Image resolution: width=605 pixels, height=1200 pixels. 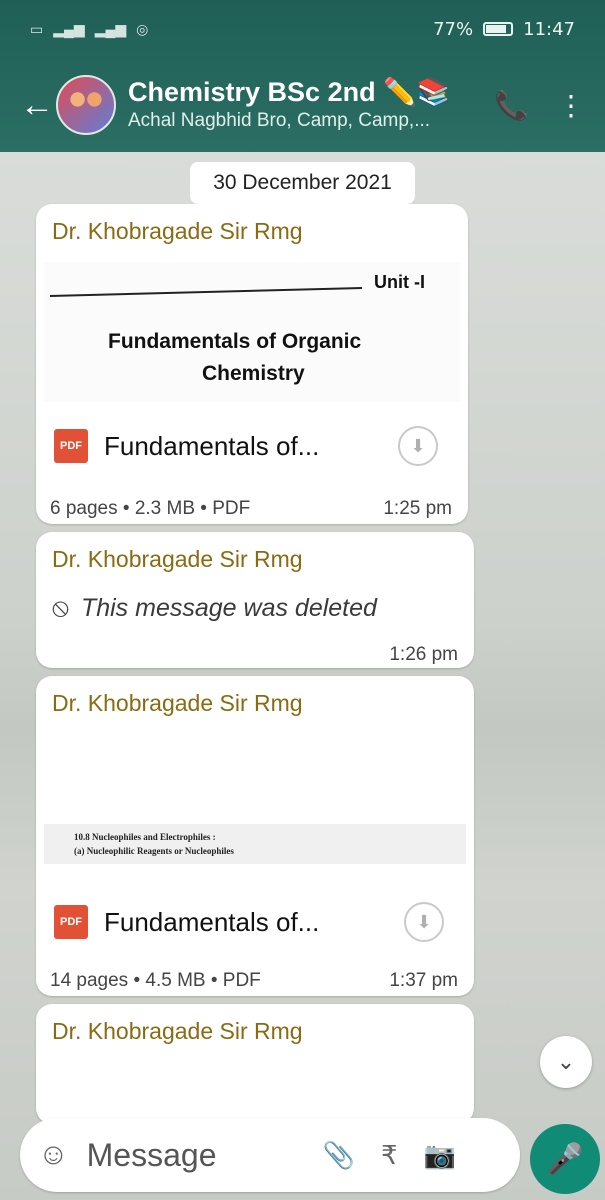 I want to click on more-options-icon: ⋮, so click(x=571, y=105).